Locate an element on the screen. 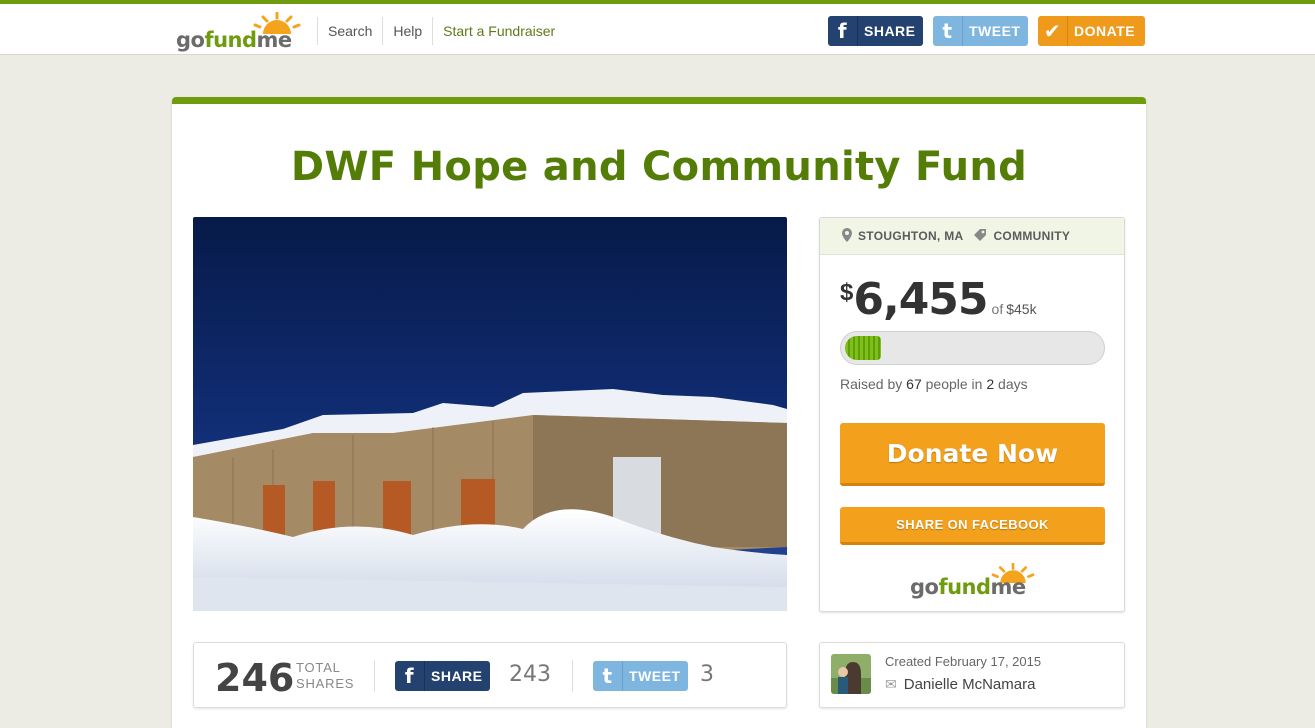 The height and width of the screenshot is (728, 1315). twitter-tweet-button: t TWEET is located at coordinates (640, 676).